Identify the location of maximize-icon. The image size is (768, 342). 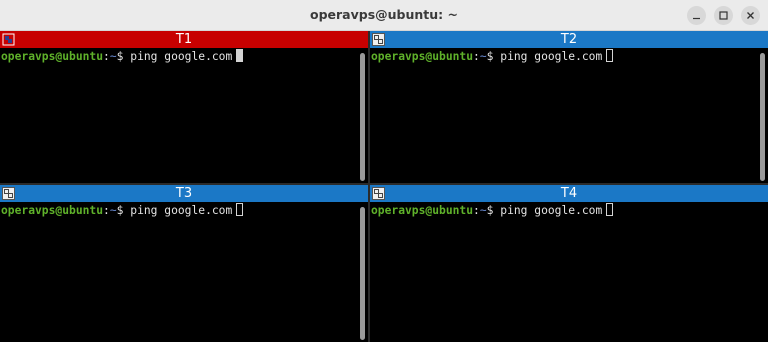
(723, 15).